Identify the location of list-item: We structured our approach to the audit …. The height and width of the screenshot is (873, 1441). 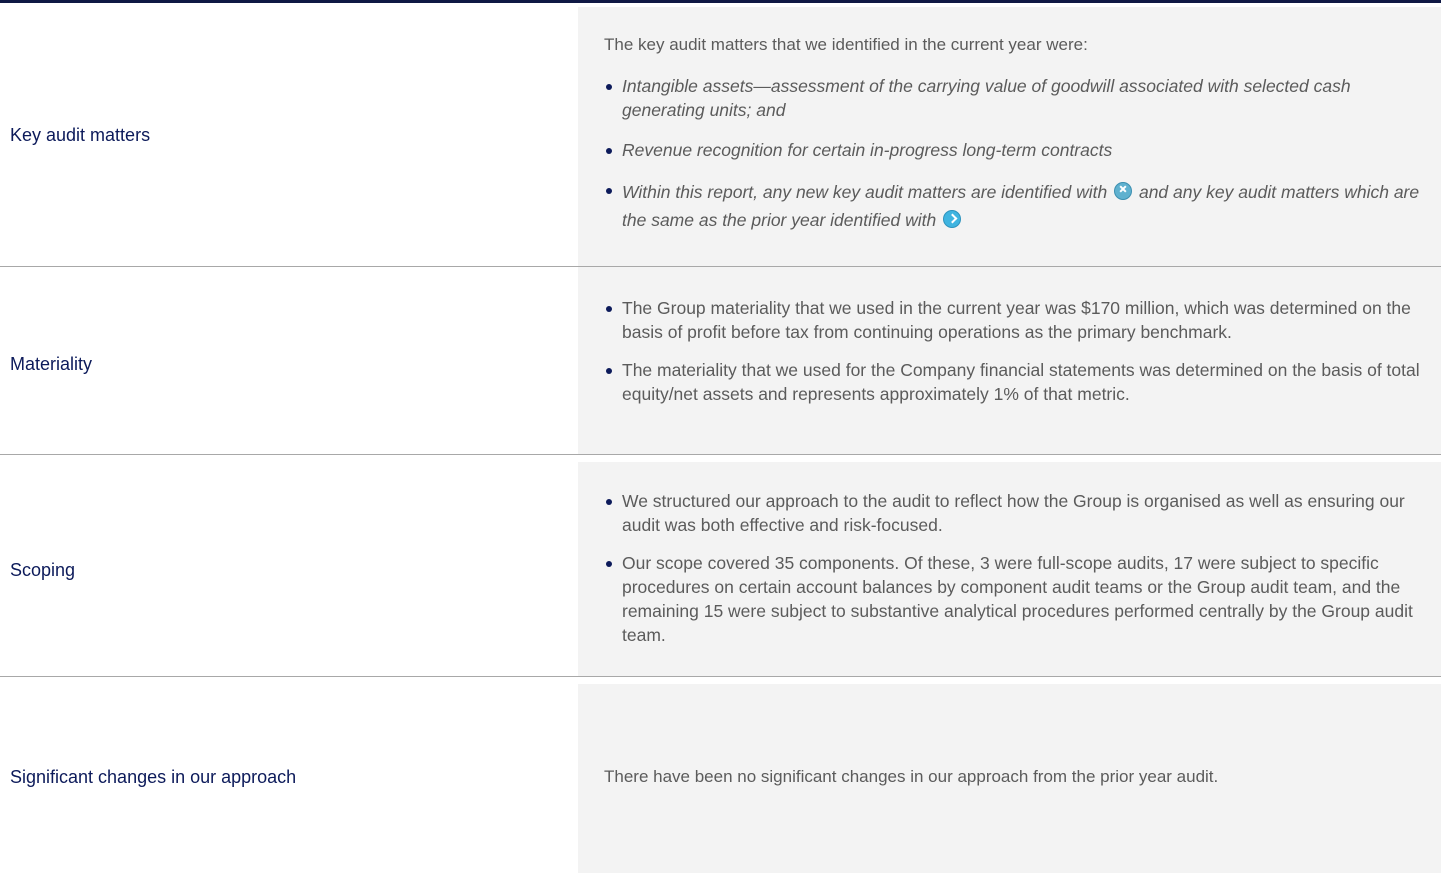
(1020, 513).